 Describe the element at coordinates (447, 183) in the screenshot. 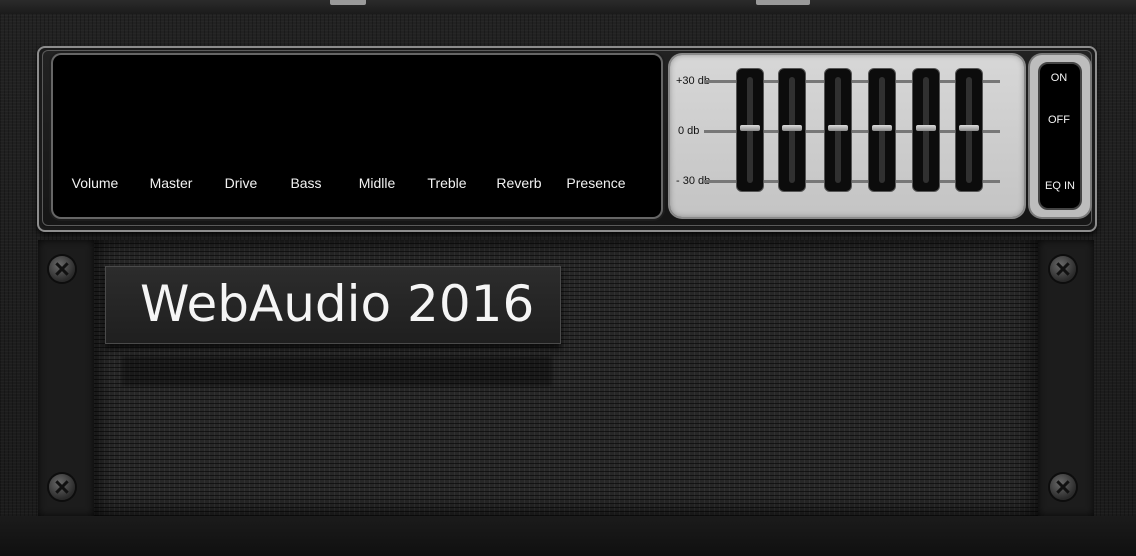

I see `knob-label-treble: Treble` at that location.